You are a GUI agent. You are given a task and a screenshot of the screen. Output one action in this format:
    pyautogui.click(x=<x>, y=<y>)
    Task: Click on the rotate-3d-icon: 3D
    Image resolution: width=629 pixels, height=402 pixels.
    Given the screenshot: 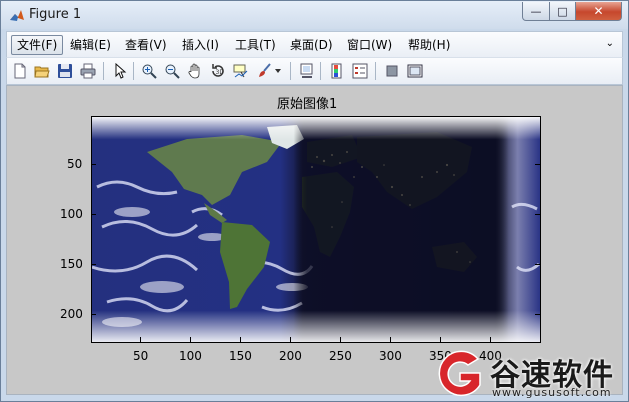 What is the action you would take?
    pyautogui.click(x=218, y=71)
    